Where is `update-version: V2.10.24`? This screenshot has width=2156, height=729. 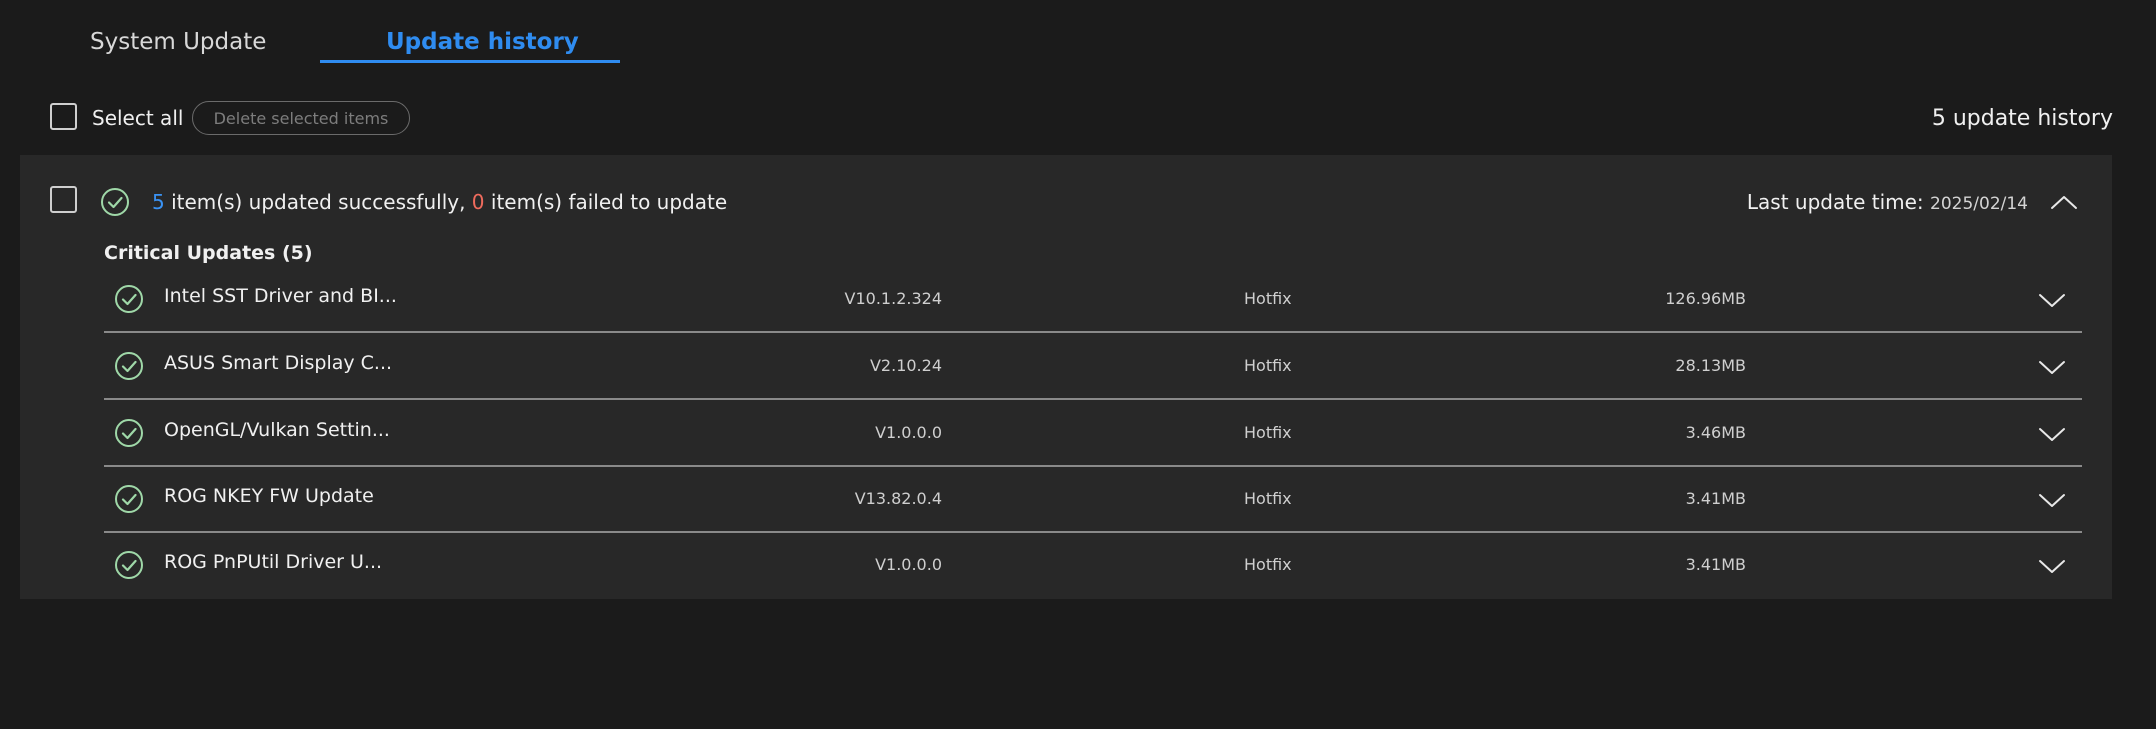
update-version: V2.10.24 is located at coordinates (905, 365).